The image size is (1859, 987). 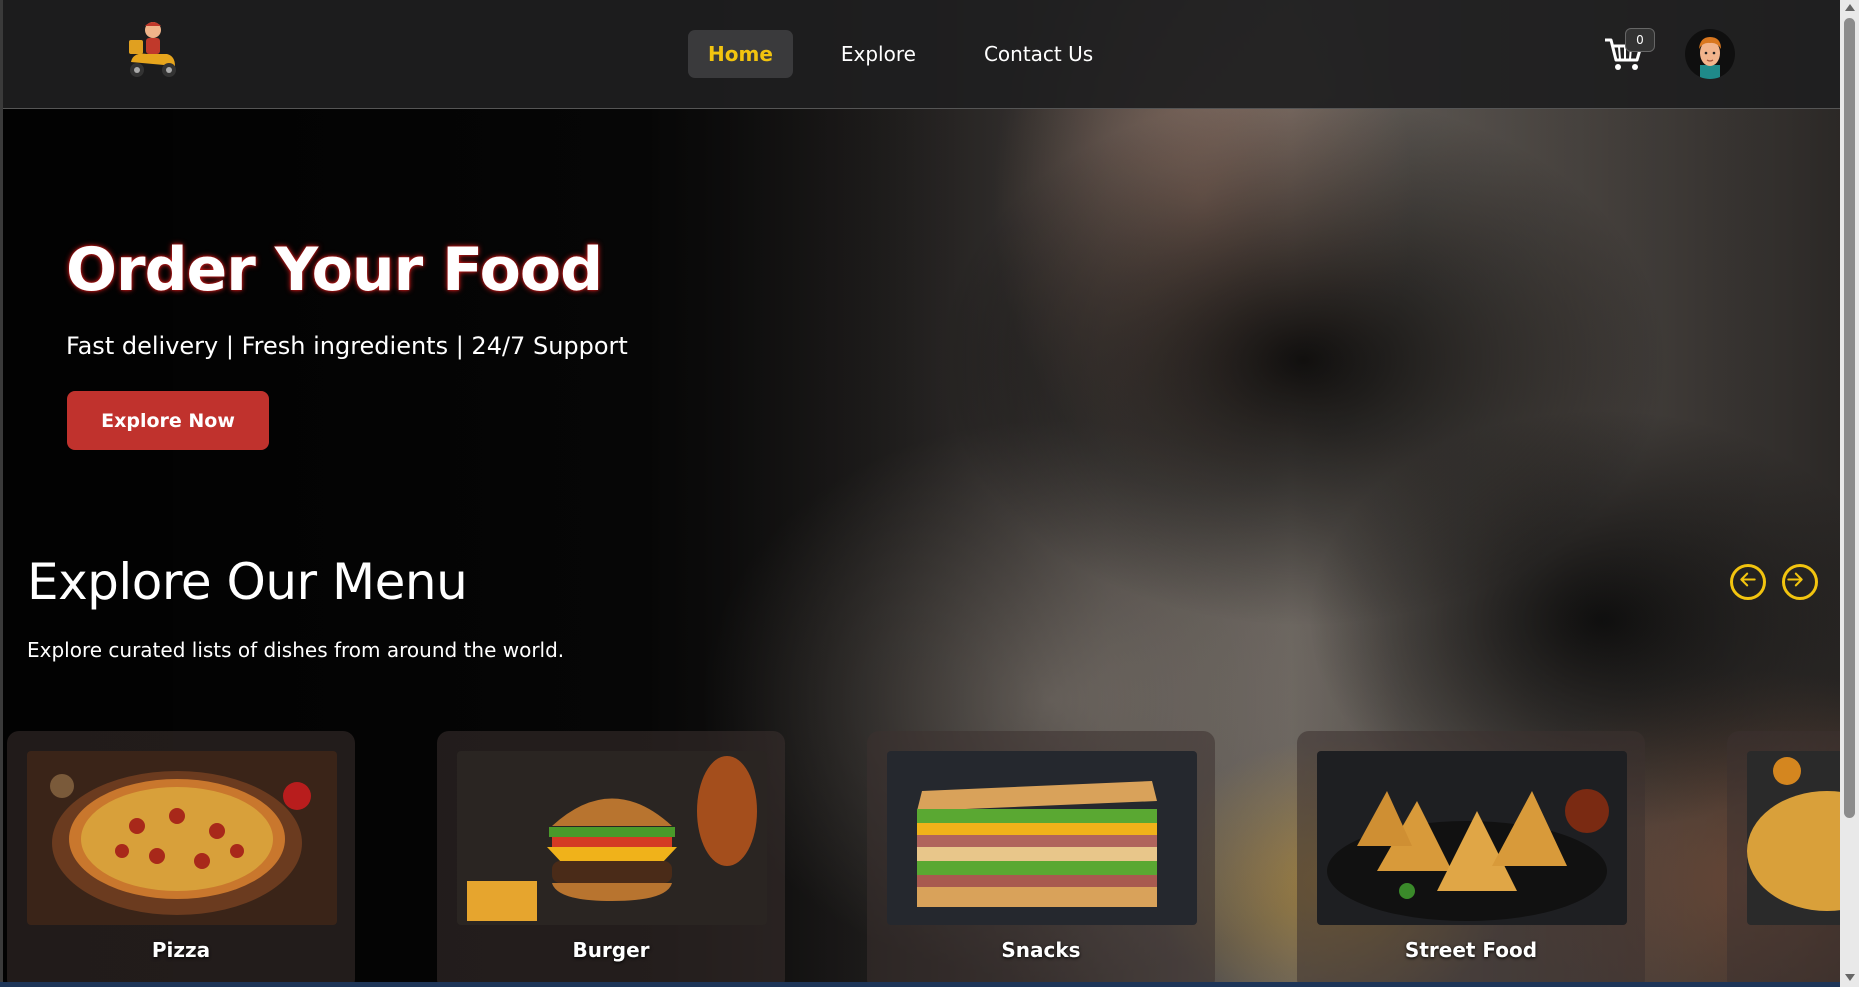 What do you see at coordinates (1795, 838) in the screenshot?
I see `biryani-image` at bounding box center [1795, 838].